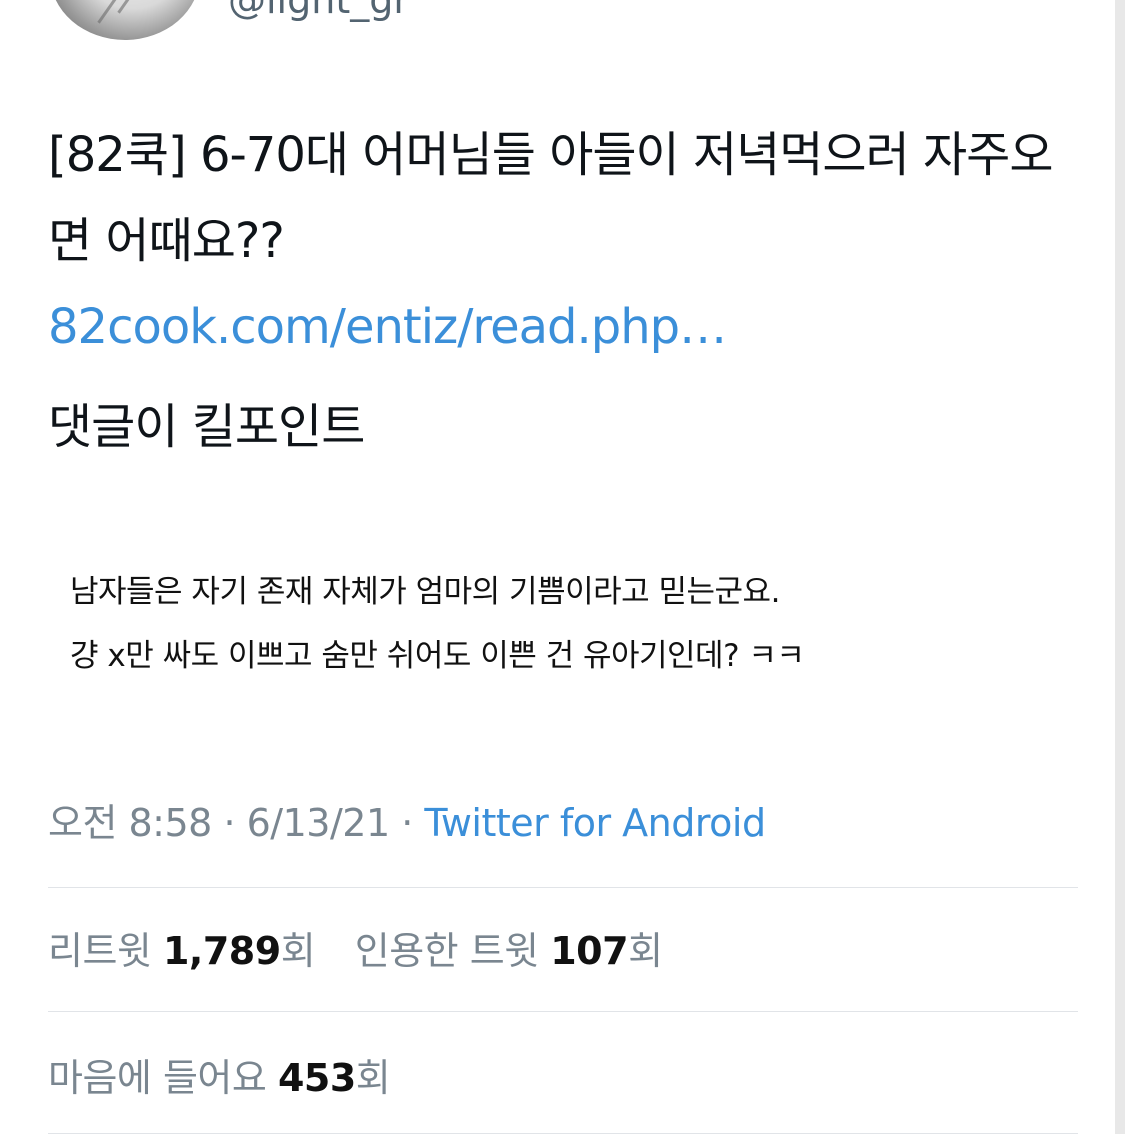 This screenshot has height=1134, width=1125. Describe the element at coordinates (446, 951) in the screenshot. I see `quotes-label: 인용한 트윗` at that location.